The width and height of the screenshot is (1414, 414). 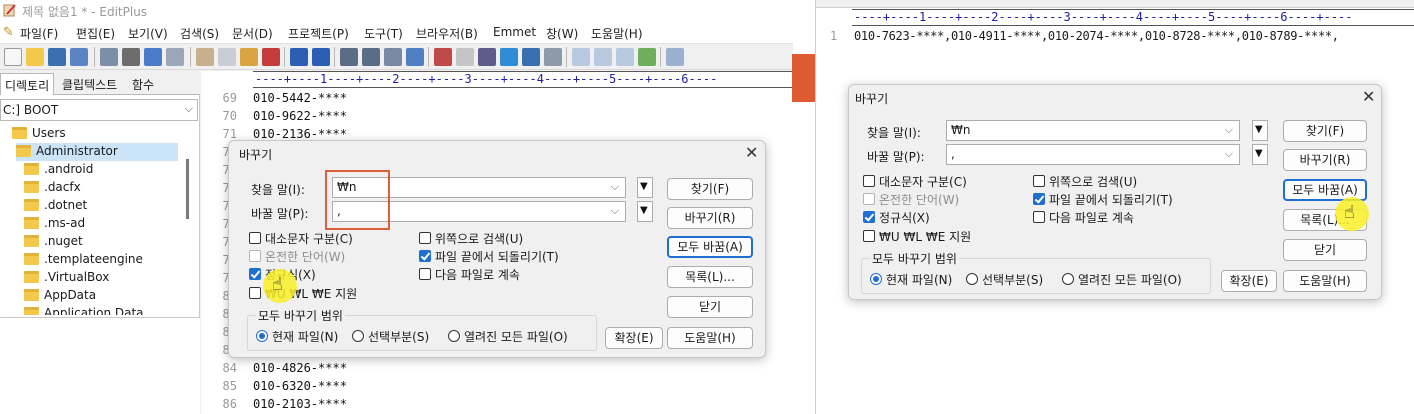 I want to click on chevron-down-icon: ⌵, so click(x=1228, y=153).